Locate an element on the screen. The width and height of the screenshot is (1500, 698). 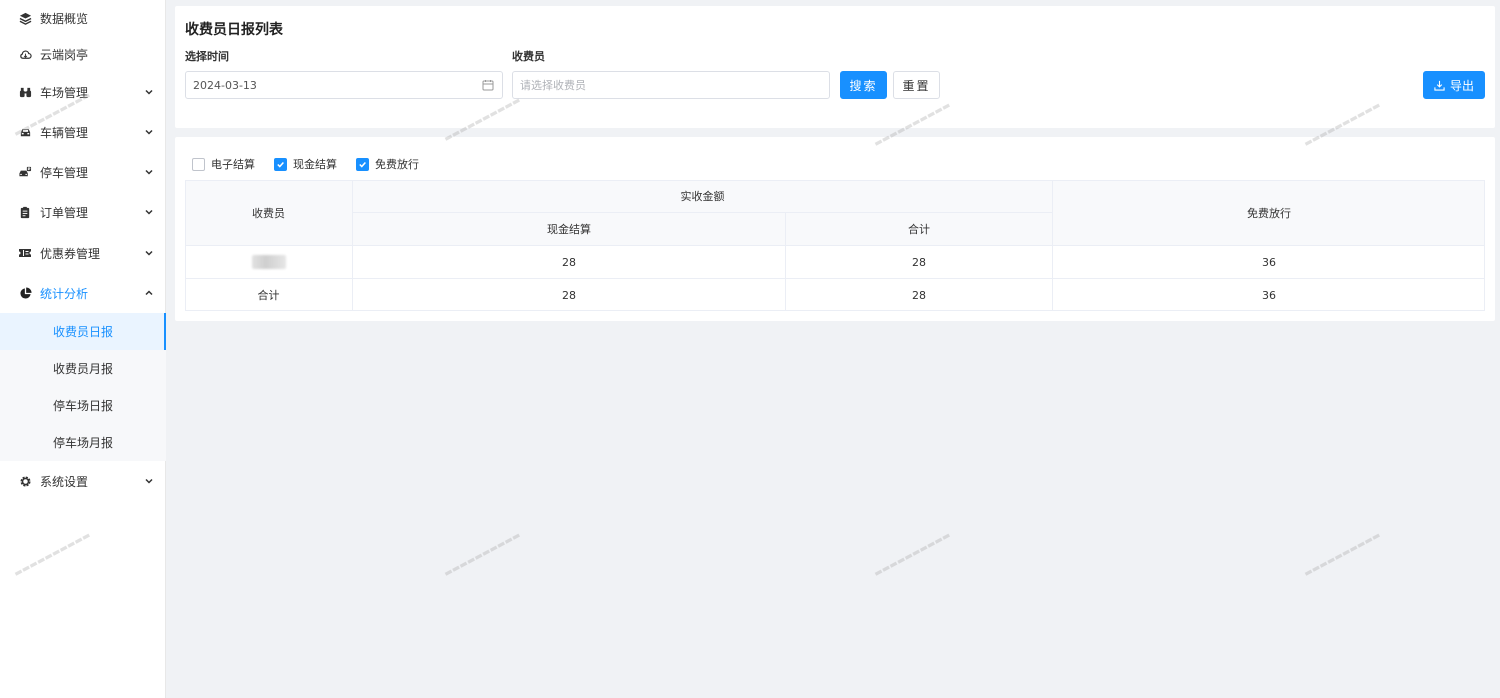
submenu-item-collector-daily: 收费员日报 is located at coordinates (83, 331).